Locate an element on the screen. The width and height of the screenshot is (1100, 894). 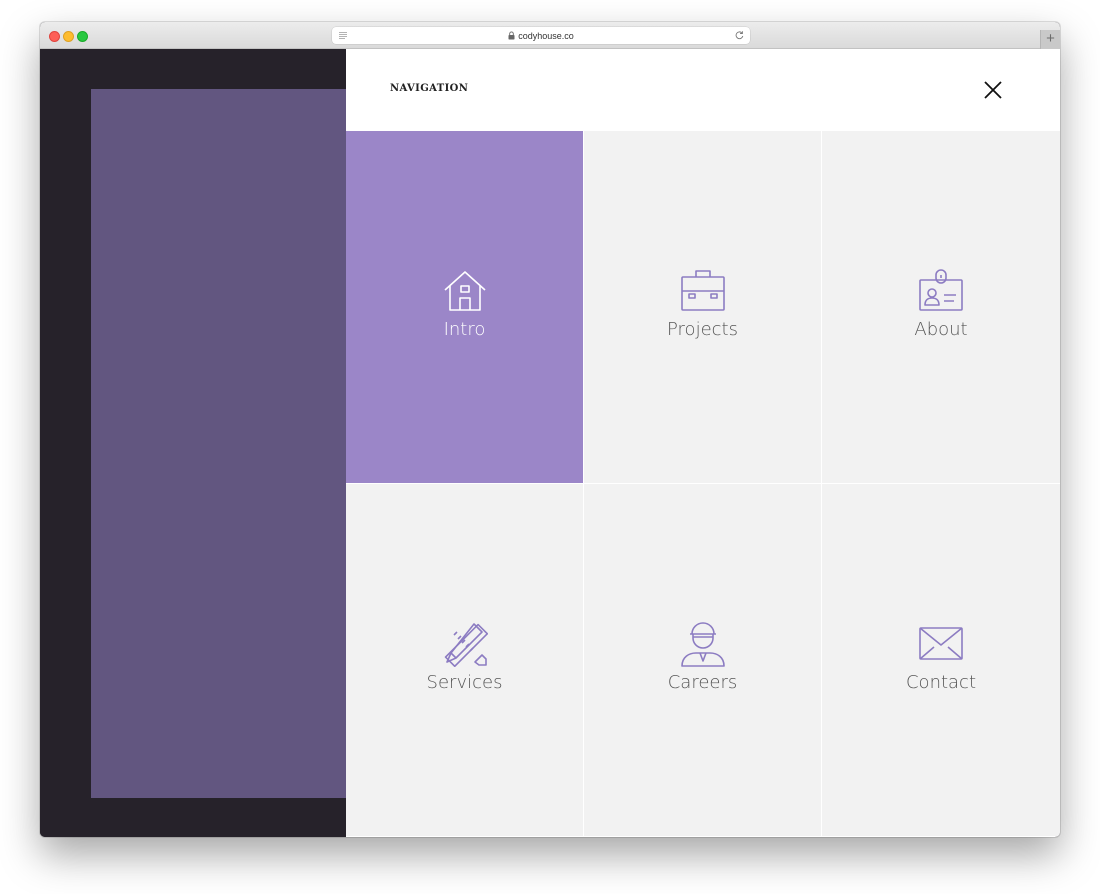
url-text: codyhouse.co is located at coordinates (546, 36).